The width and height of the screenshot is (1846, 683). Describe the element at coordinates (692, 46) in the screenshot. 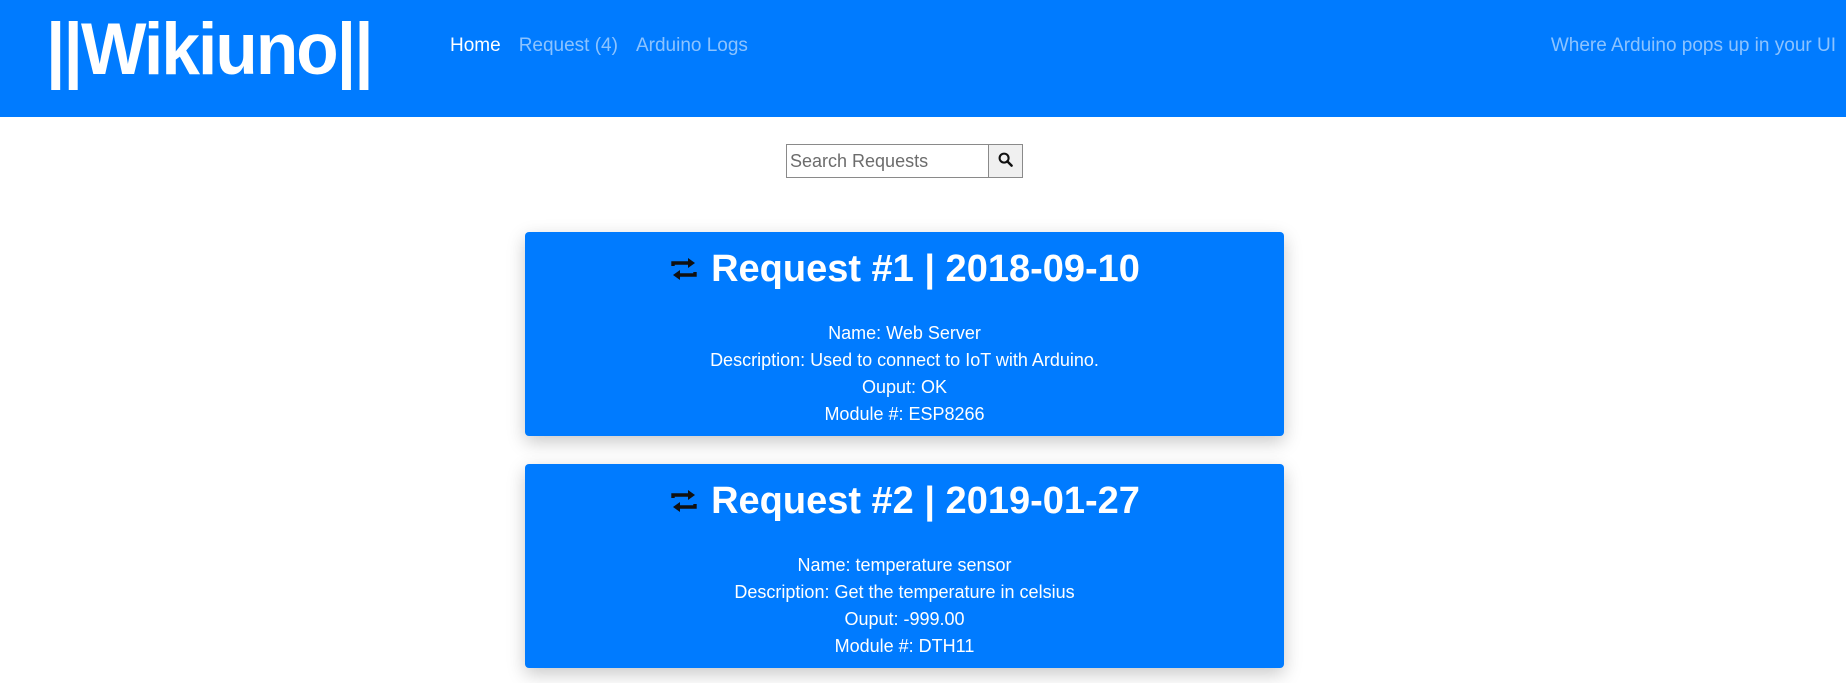

I see `nav-item-arduino-logs: Arduino Logs` at that location.